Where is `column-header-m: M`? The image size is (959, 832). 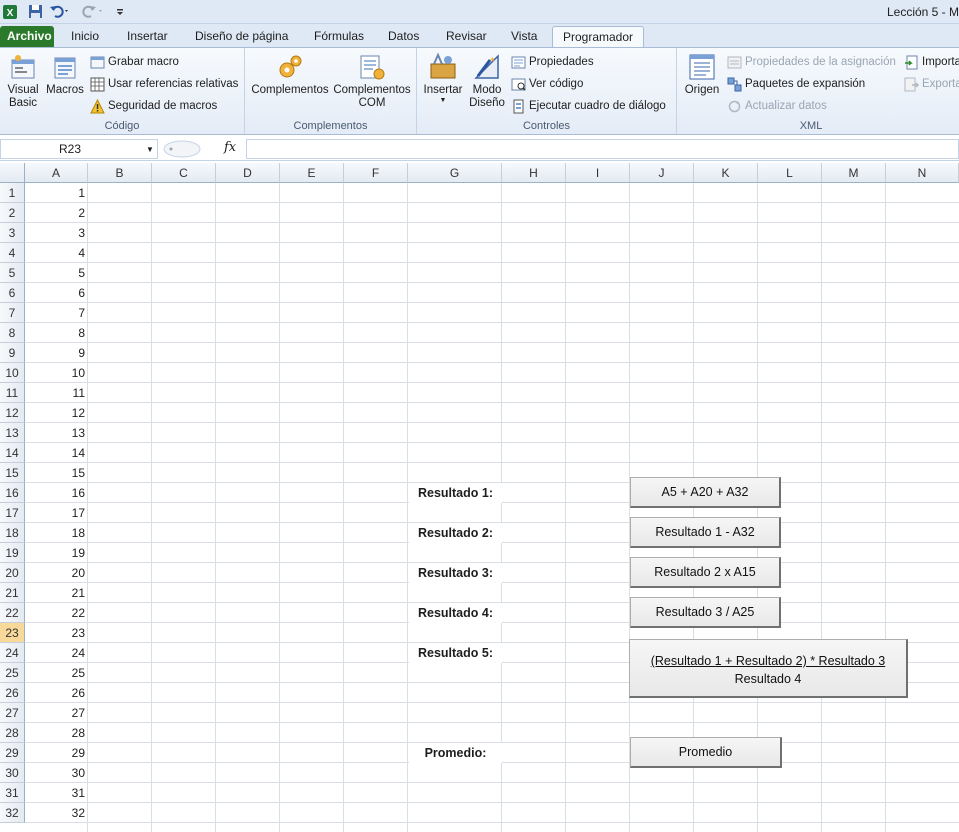
column-header-m: M is located at coordinates (854, 173).